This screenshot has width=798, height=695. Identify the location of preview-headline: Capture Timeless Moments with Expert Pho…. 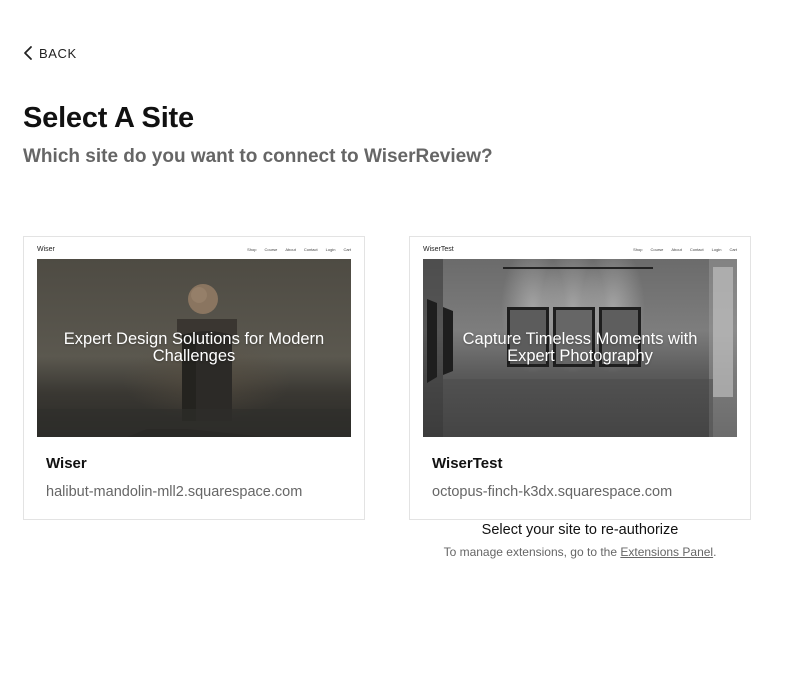
(580, 347).